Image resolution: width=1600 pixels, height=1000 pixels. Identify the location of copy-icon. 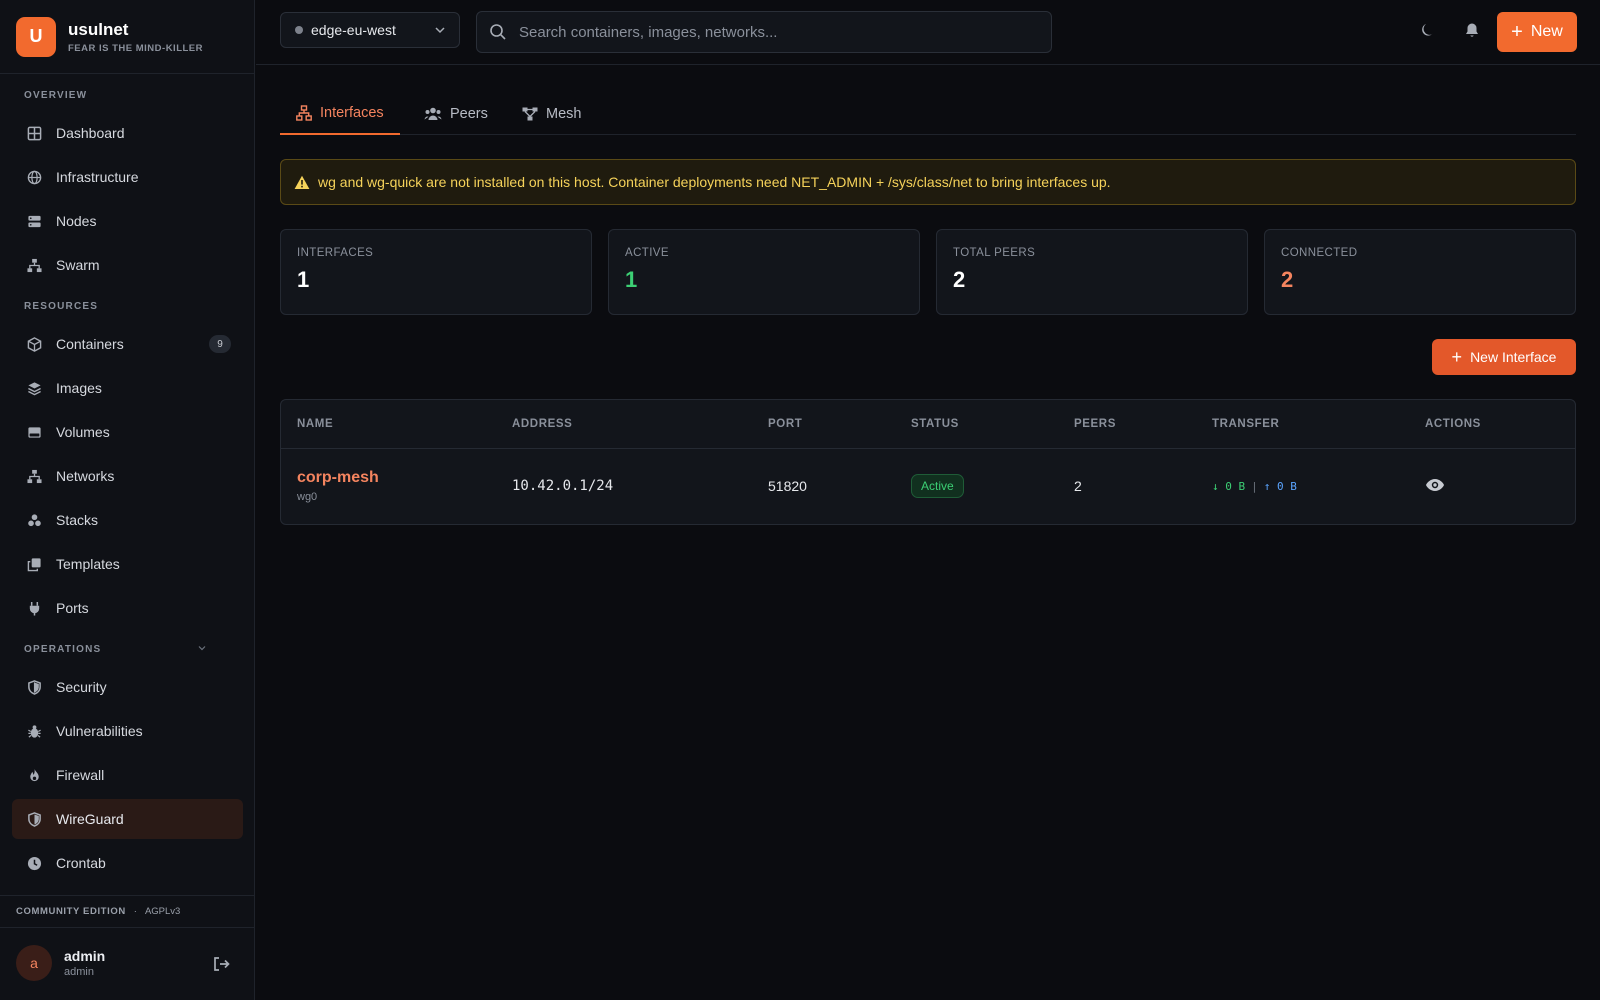
(34, 564).